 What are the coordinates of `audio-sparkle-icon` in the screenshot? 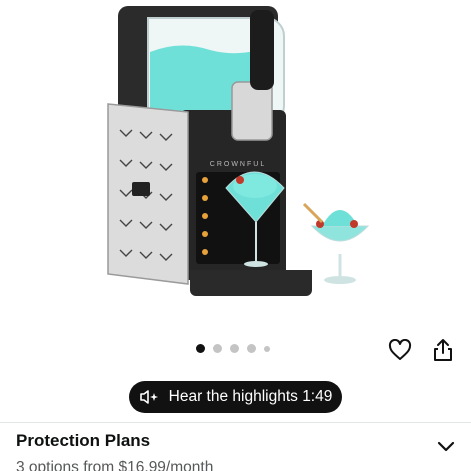 It's located at (148, 397).